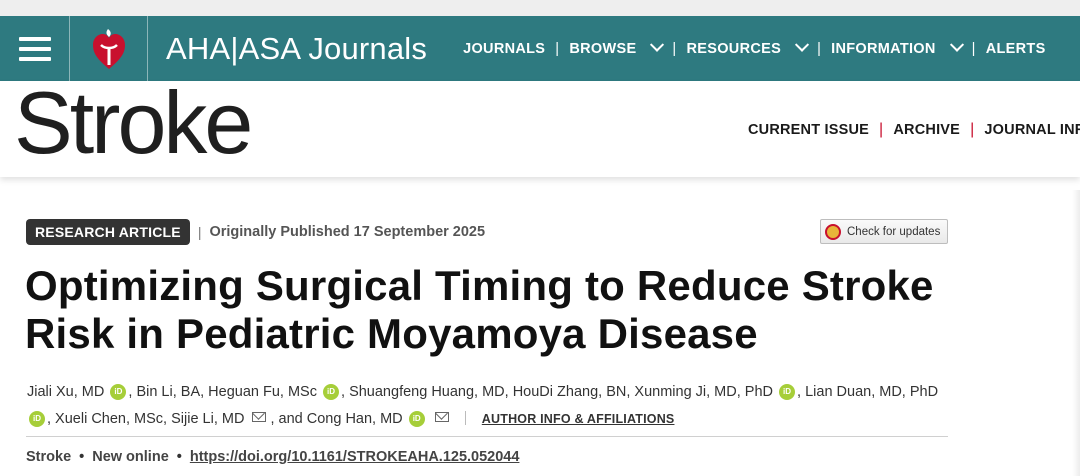  Describe the element at coordinates (883, 48) in the screenshot. I see `nav-information-label: INFORMATION` at that location.